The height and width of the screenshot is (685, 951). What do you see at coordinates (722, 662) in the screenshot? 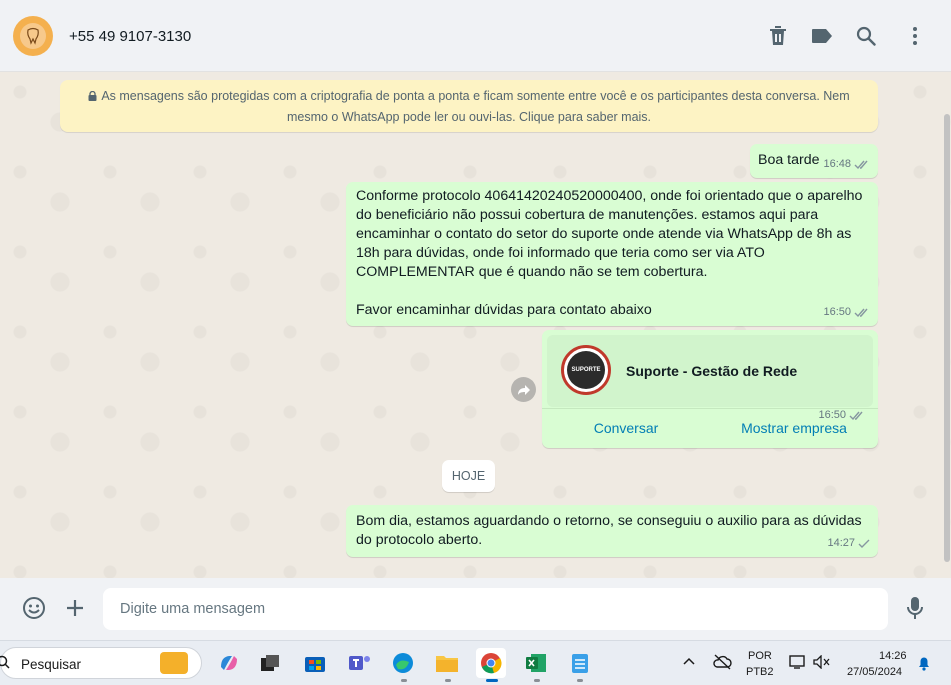
I see `cloud-offline-icon` at bounding box center [722, 662].